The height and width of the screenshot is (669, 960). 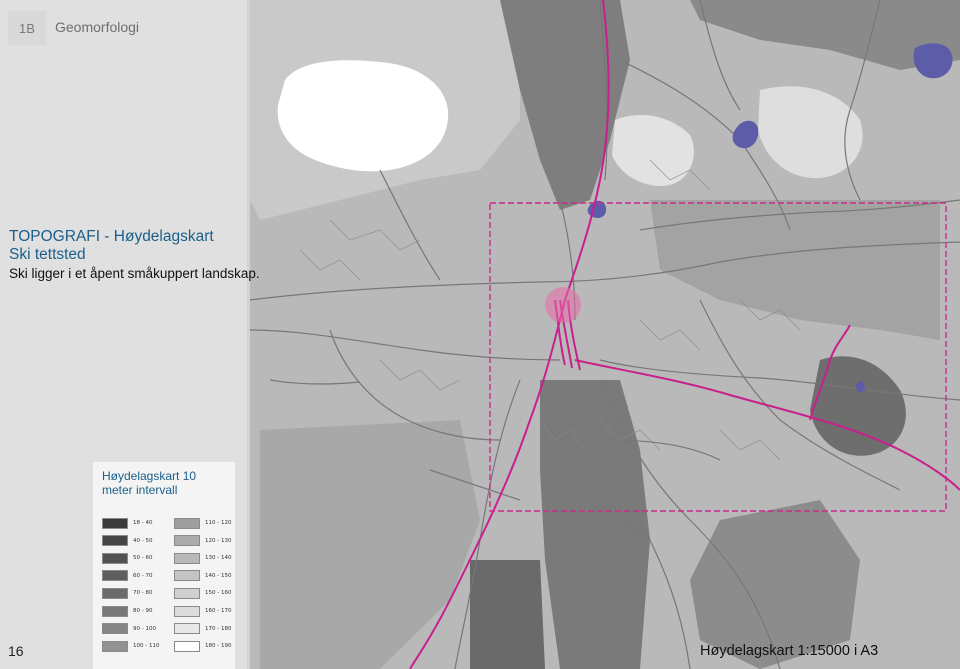 What do you see at coordinates (143, 611) in the screenshot?
I see `legend-label: 80 - 90` at bounding box center [143, 611].